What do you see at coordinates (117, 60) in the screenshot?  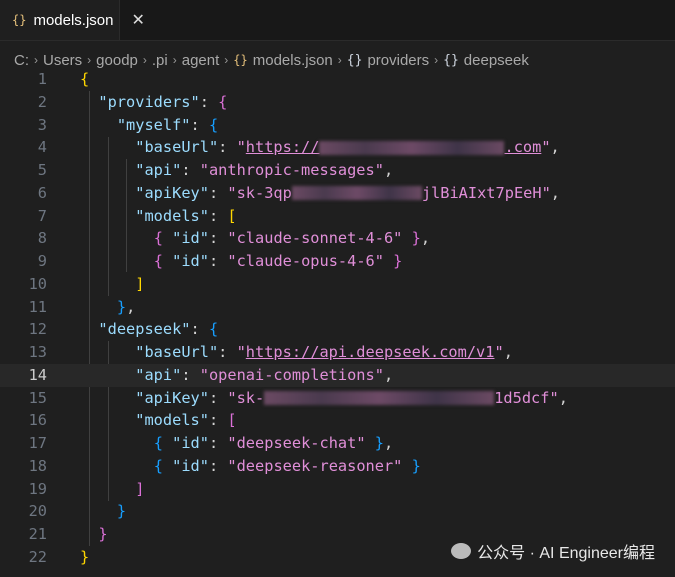 I see `breadcrumb-item: goodp` at bounding box center [117, 60].